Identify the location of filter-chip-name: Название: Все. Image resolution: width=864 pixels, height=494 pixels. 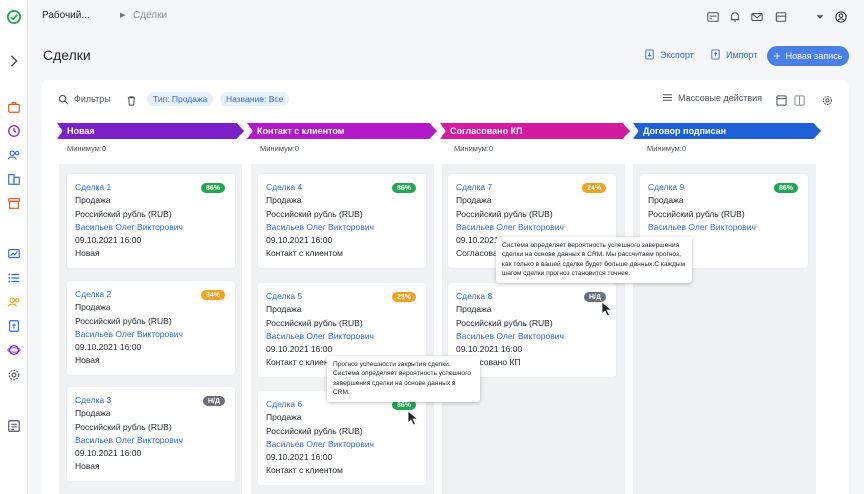
(255, 99).